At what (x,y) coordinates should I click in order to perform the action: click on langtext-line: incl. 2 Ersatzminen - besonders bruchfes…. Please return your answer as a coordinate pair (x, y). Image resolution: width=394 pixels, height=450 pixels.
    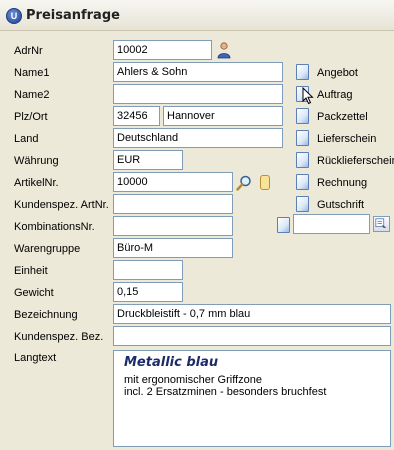
    Looking at the image, I should click on (225, 392).